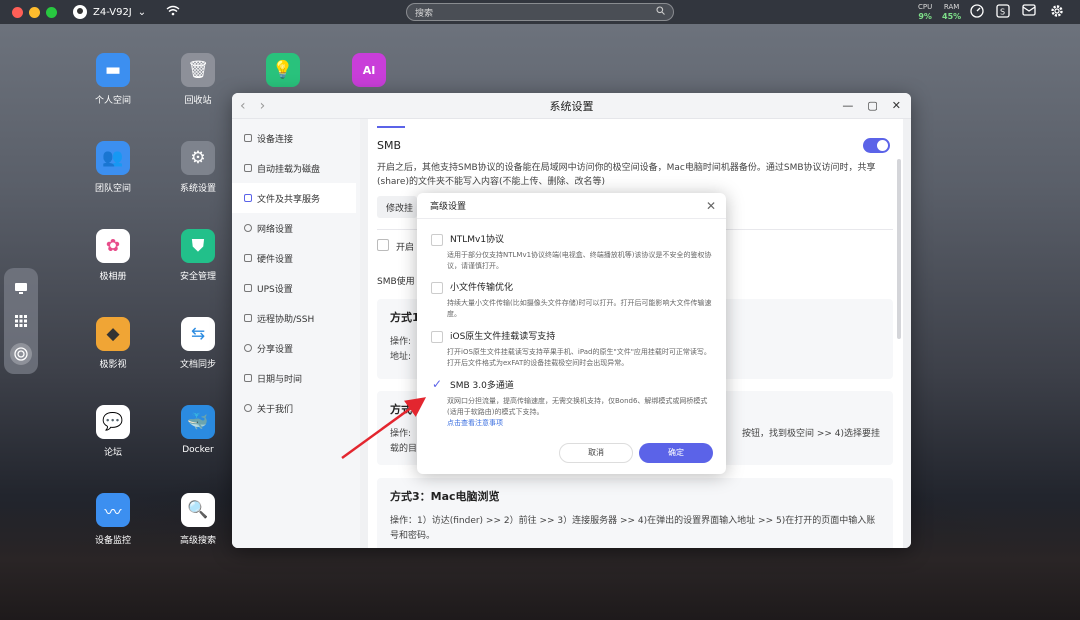  Describe the element at coordinates (113, 70) in the screenshot. I see `folder-icon: ▬` at that location.